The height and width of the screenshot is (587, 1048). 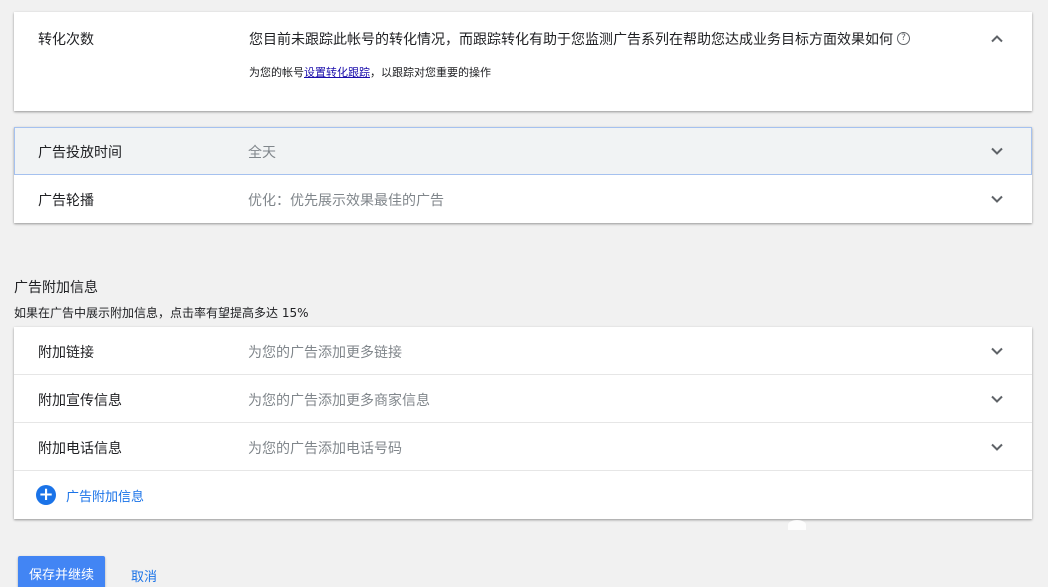 I want to click on add-extension-label: 广告附加信息, so click(x=105, y=497).